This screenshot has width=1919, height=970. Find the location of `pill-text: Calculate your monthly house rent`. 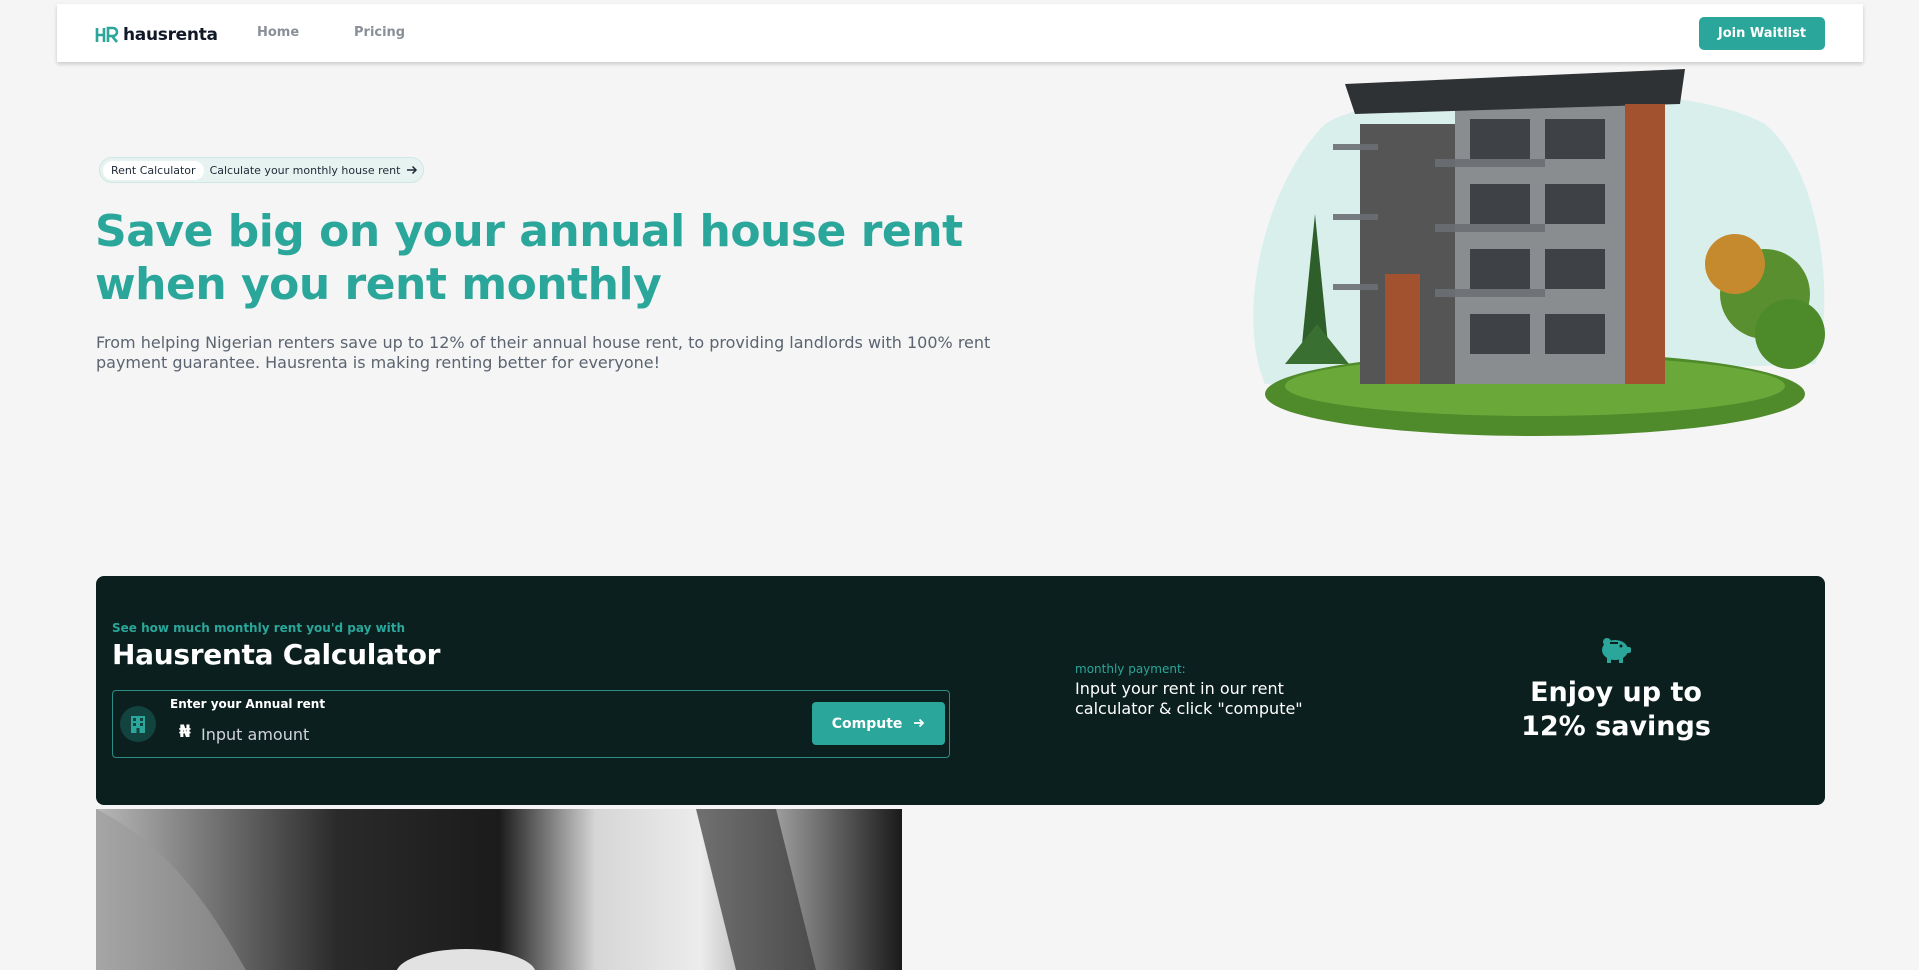

pill-text: Calculate your monthly house rent is located at coordinates (305, 170).